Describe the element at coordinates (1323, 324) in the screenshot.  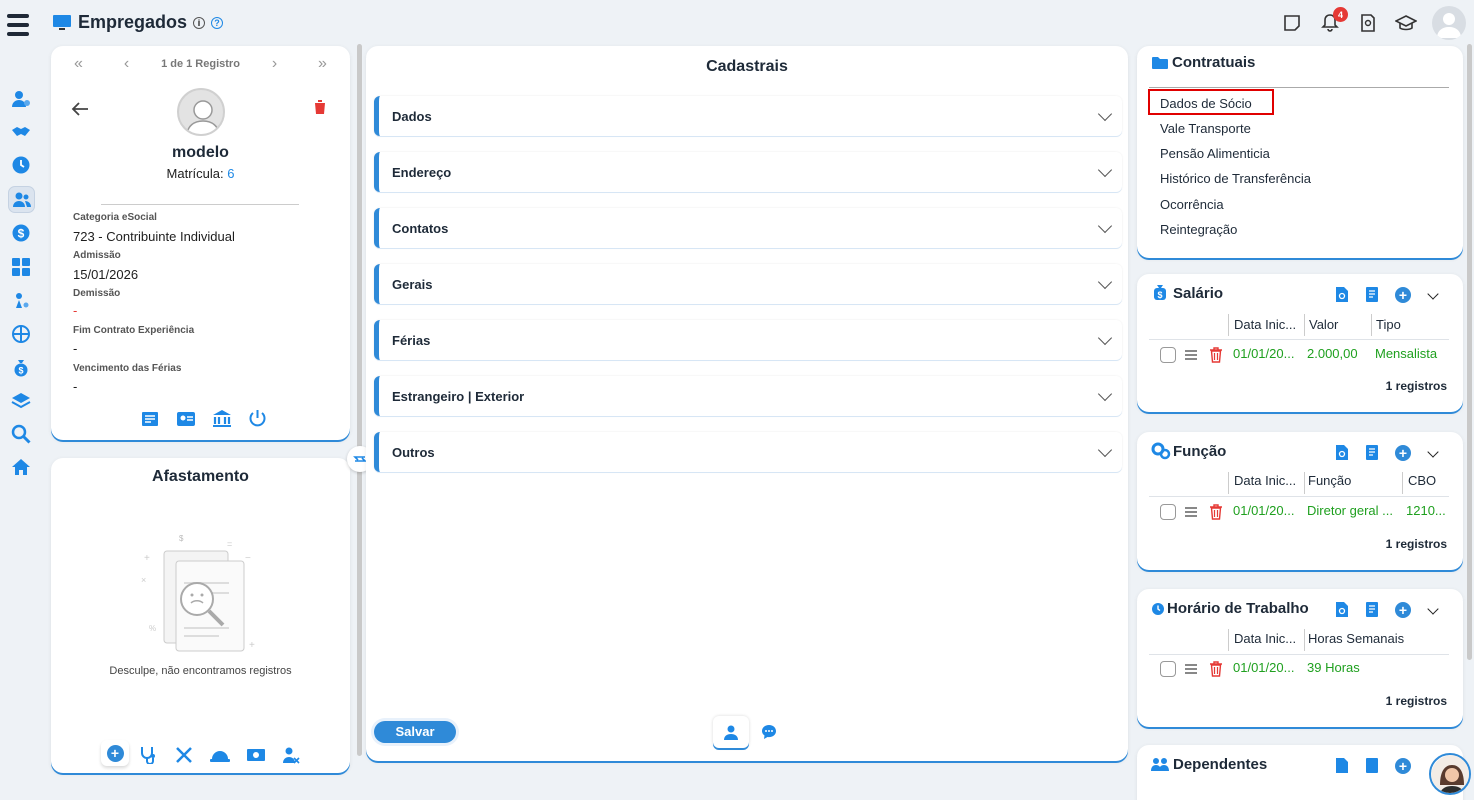
I see `col-valor: Valor` at that location.